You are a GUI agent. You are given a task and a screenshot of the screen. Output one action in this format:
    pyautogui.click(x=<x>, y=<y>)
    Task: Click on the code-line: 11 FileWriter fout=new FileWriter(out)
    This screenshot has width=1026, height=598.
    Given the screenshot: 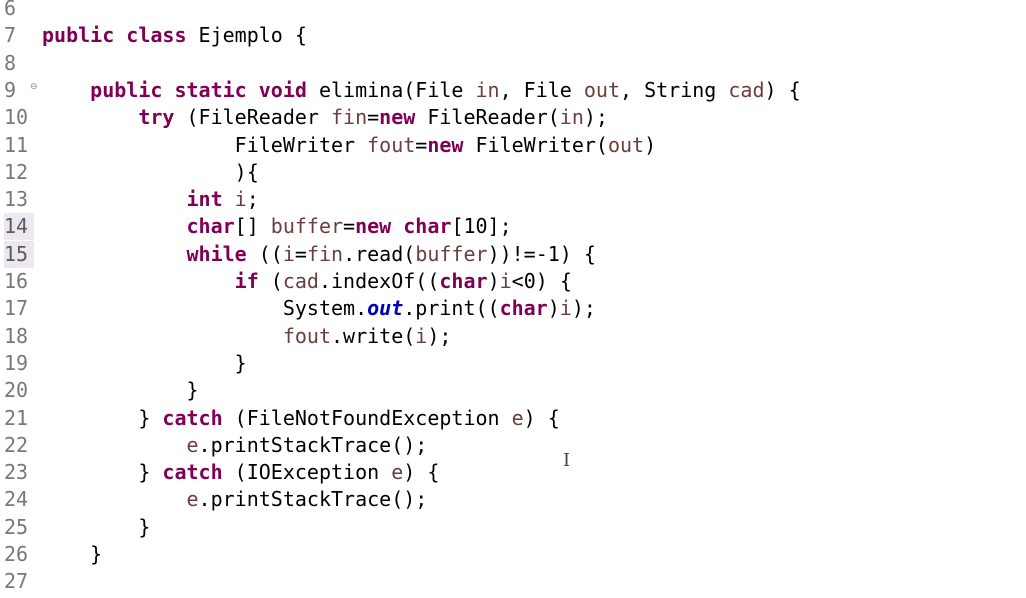 What is the action you would take?
    pyautogui.click(x=513, y=145)
    